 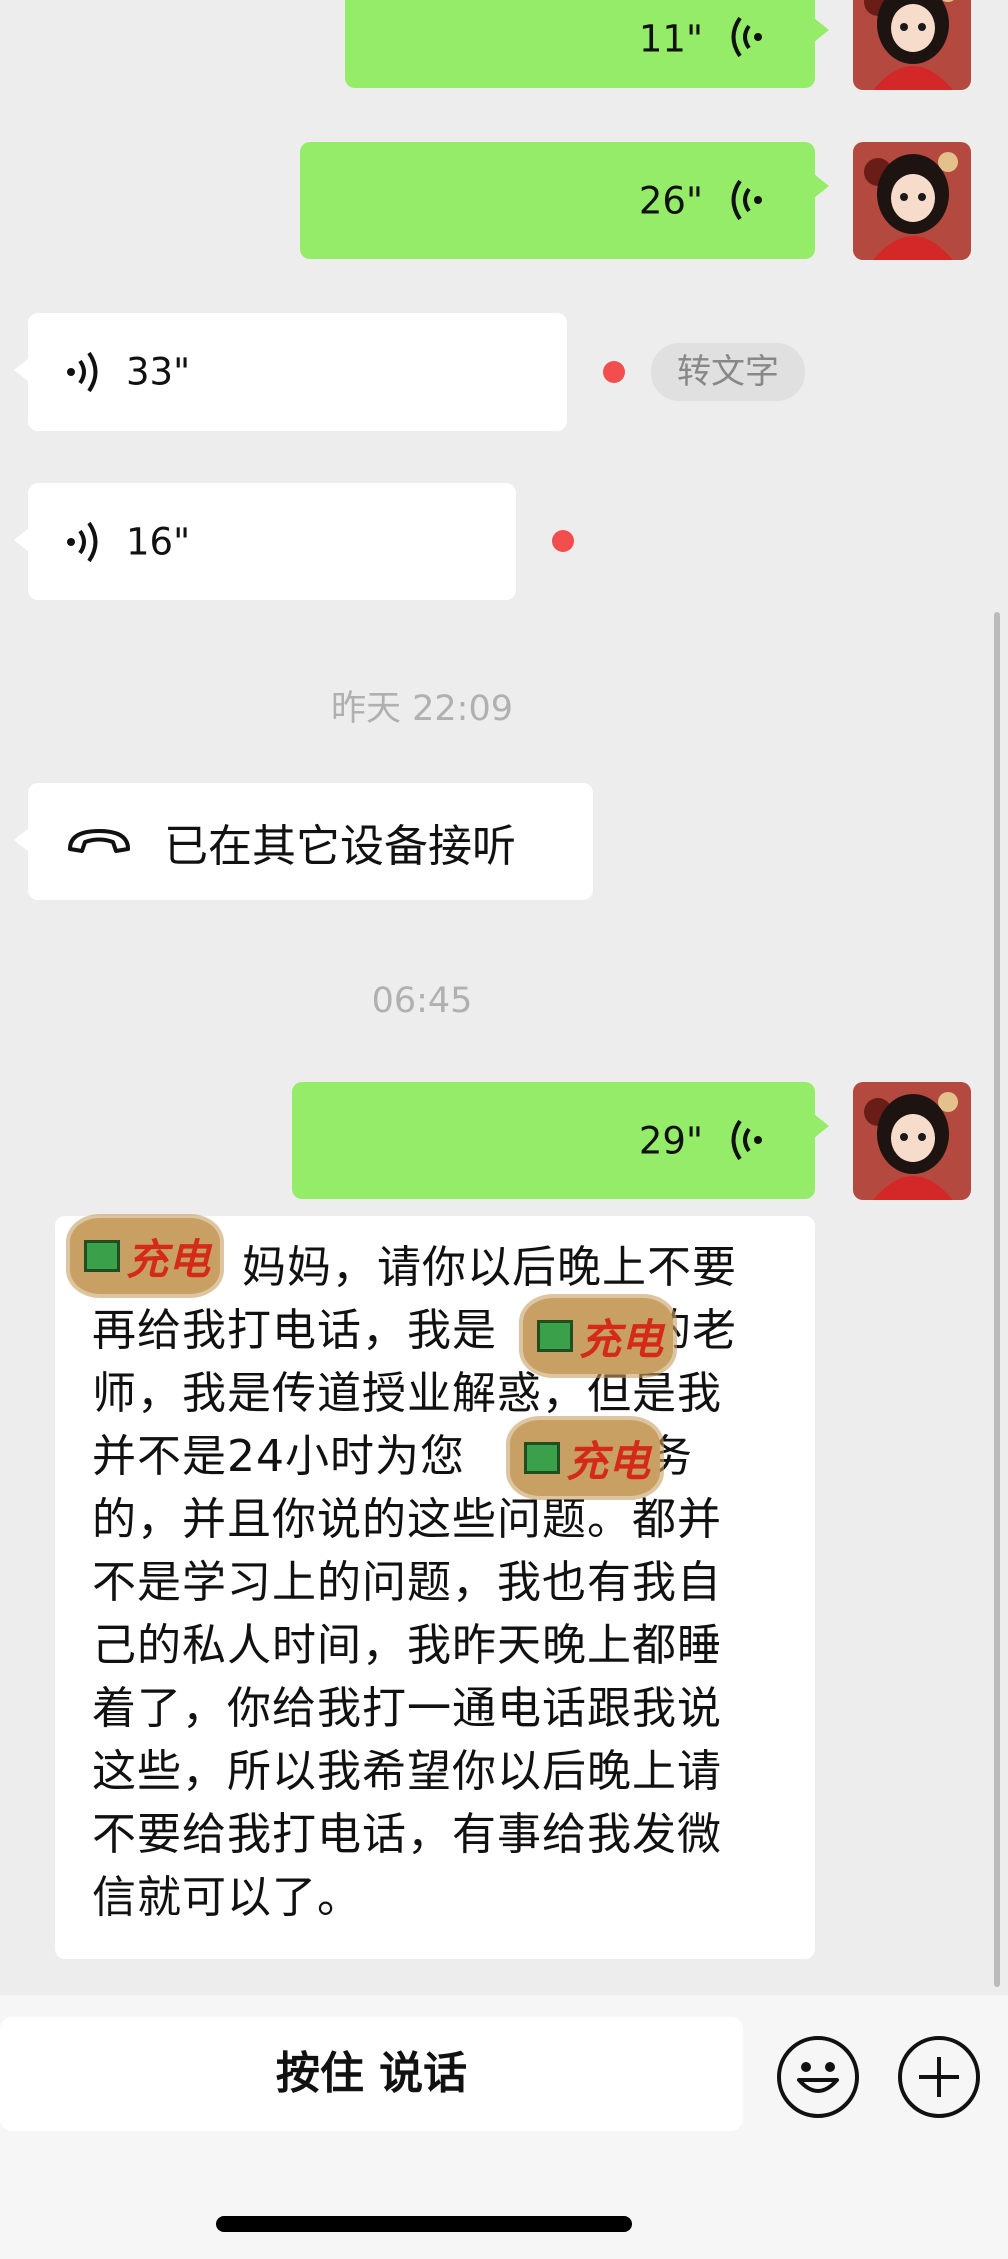 What do you see at coordinates (407, 1582) in the screenshot?
I see `text-line: 不是学习上的问题，我也有我自` at bounding box center [407, 1582].